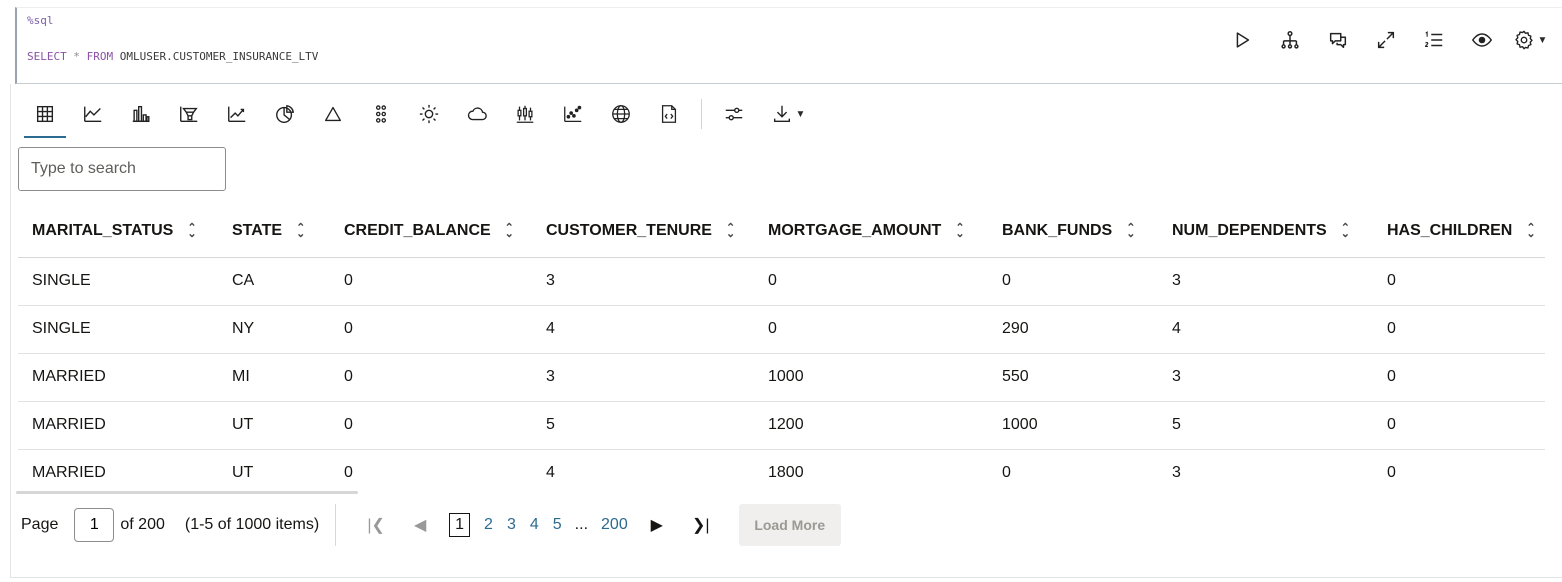 The height and width of the screenshot is (582, 1562). What do you see at coordinates (1459, 231) in the screenshot?
I see `column-header: HAS_CHILDREN ⌃ ⌄` at bounding box center [1459, 231].